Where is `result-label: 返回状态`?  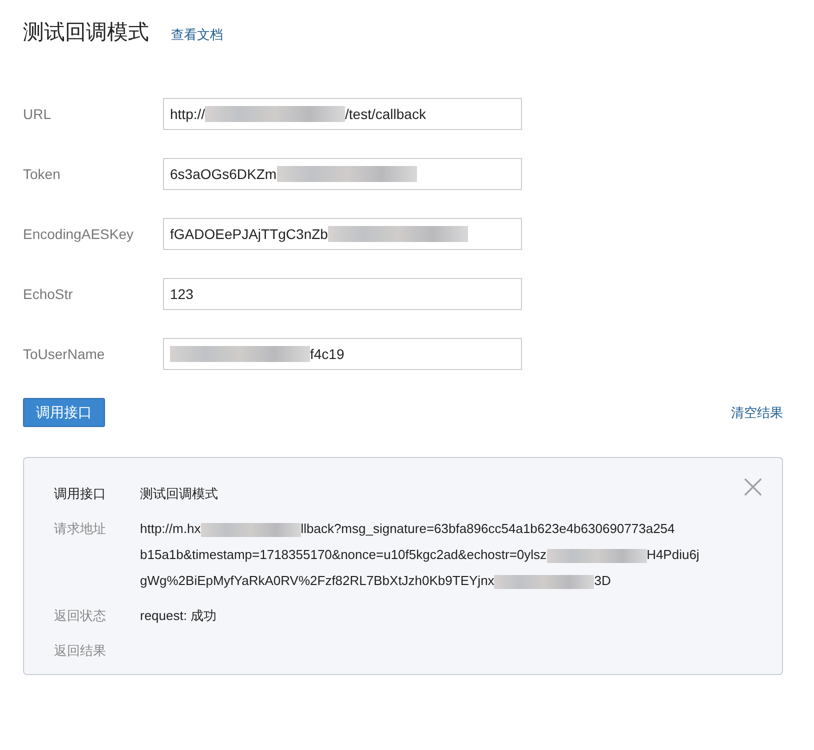 result-label: 返回状态 is located at coordinates (80, 616).